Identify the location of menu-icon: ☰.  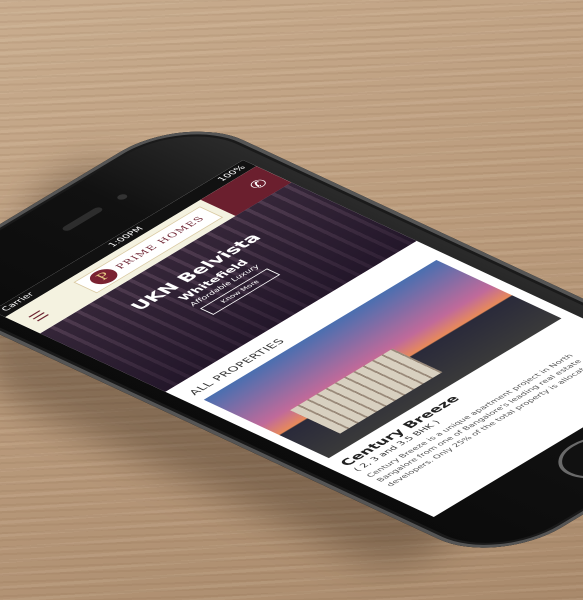
(38, 315).